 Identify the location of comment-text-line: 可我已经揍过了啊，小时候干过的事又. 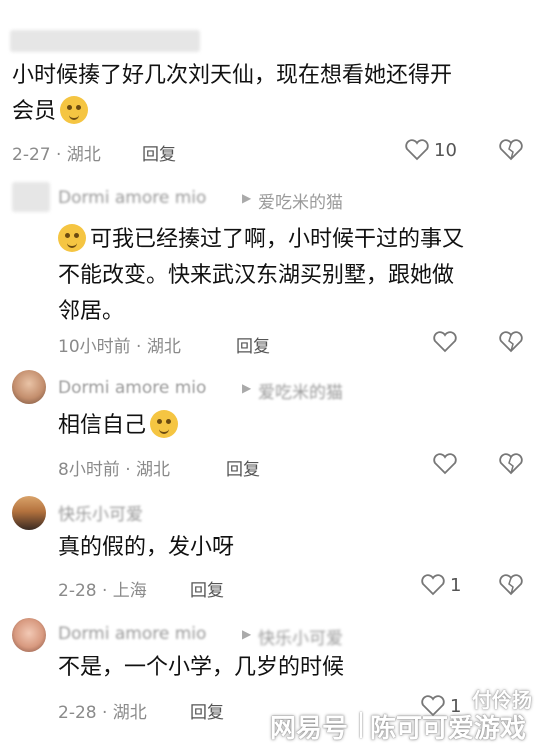
(261, 240).